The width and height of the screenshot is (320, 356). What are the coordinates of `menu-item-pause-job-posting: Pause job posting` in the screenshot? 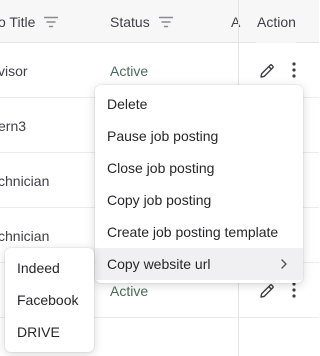 It's located at (199, 136).